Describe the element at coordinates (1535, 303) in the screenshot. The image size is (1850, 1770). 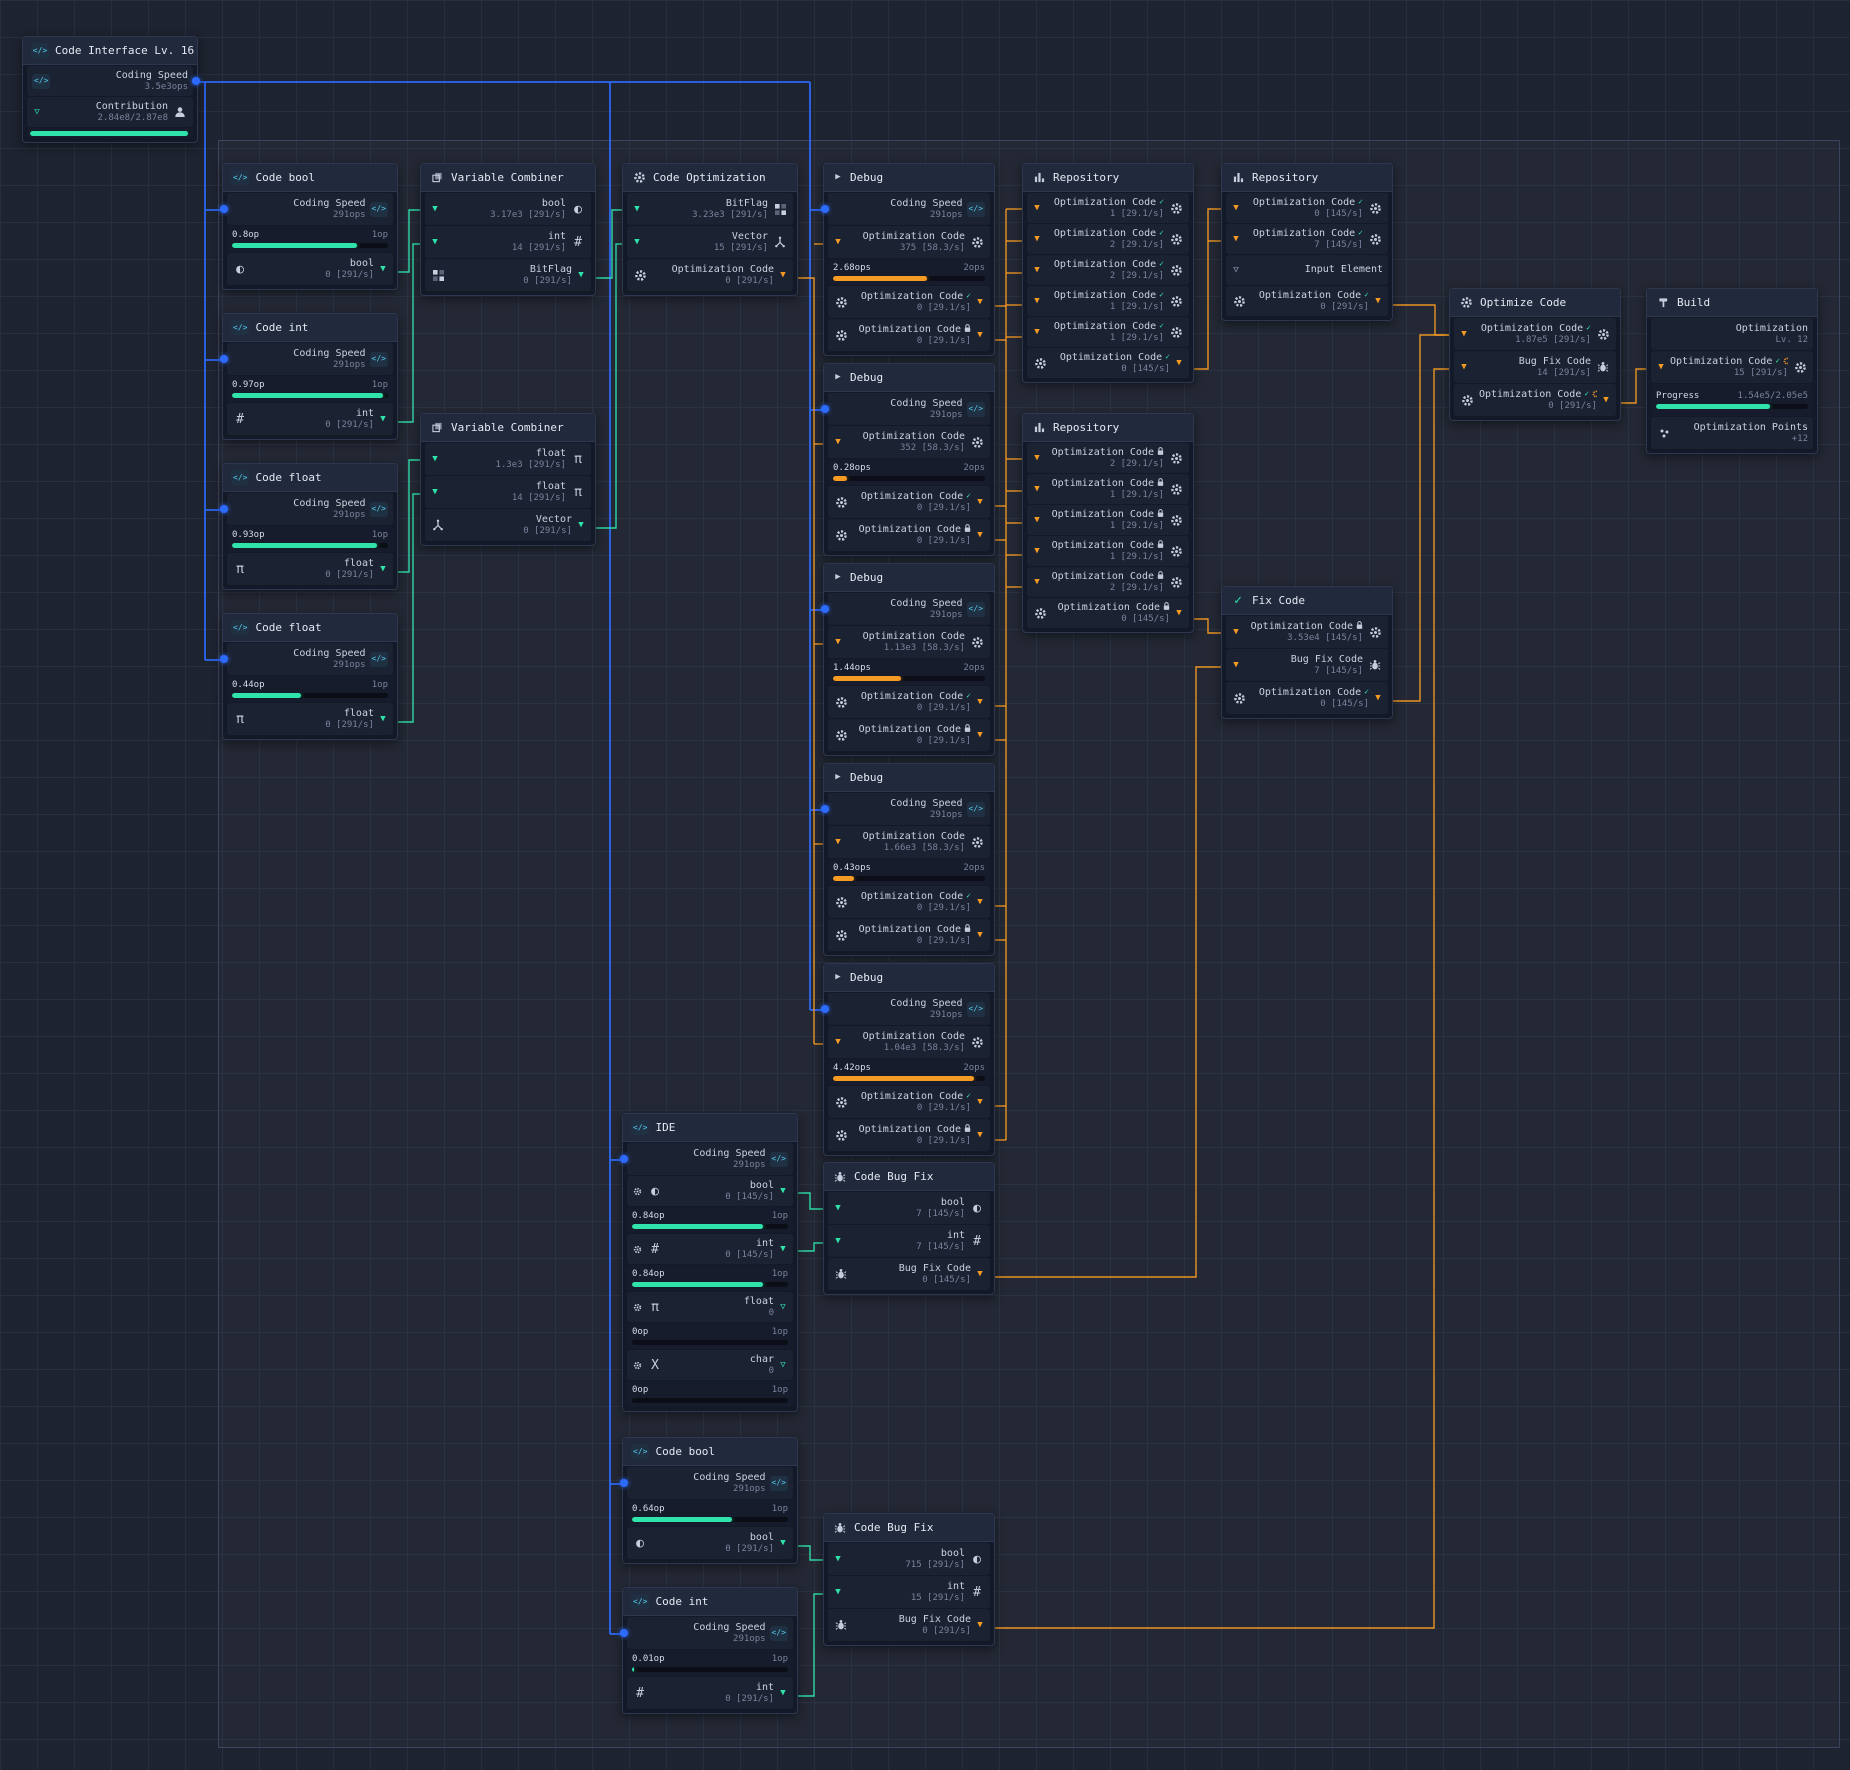
I see `node-header: Optimize Code` at that location.